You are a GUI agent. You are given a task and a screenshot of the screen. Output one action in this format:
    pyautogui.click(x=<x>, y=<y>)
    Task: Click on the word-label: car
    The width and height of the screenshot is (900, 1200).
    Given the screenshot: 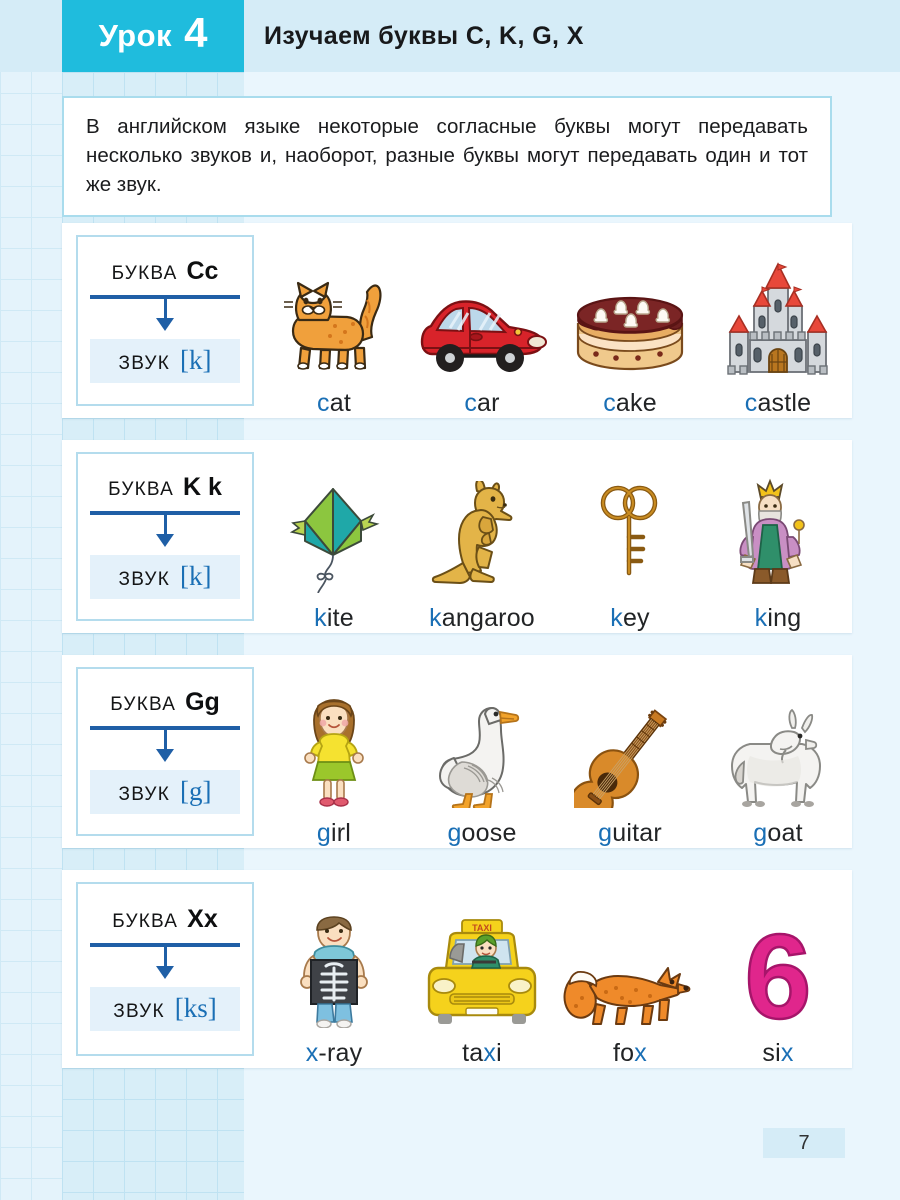 What is the action you would take?
    pyautogui.click(x=482, y=403)
    